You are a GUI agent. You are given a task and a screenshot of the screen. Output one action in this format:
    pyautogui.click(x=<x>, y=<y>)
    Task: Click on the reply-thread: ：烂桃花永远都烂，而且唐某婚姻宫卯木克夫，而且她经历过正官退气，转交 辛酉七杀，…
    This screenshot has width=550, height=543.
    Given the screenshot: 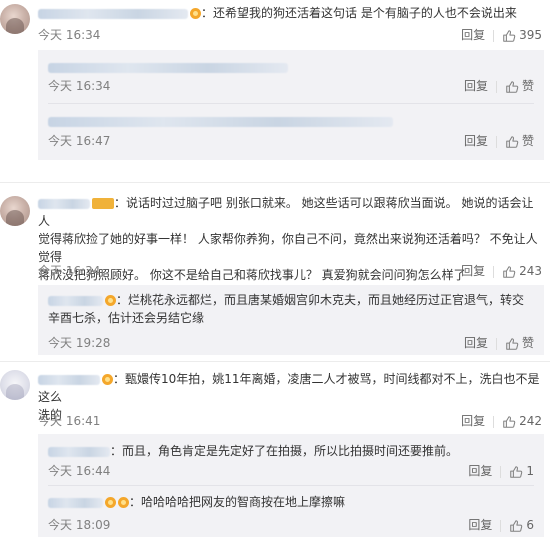 What is the action you would take?
    pyautogui.click(x=291, y=320)
    